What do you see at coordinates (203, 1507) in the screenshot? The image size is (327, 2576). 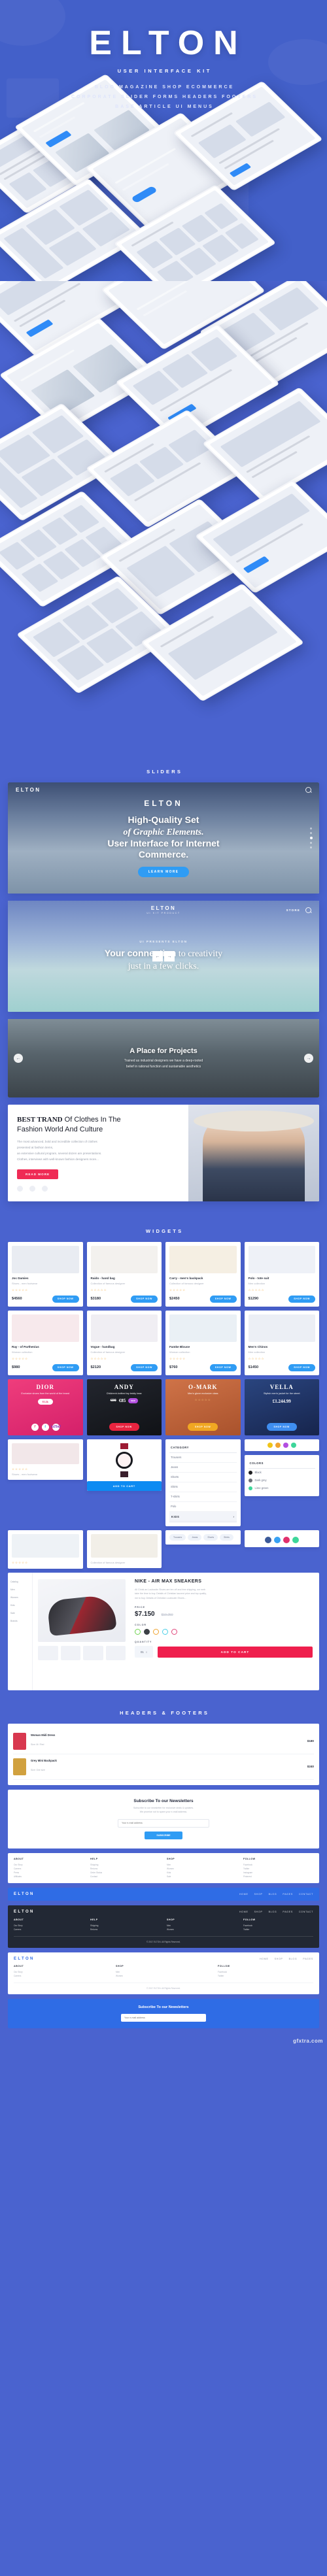 I see `category-item: Polo` at bounding box center [203, 1507].